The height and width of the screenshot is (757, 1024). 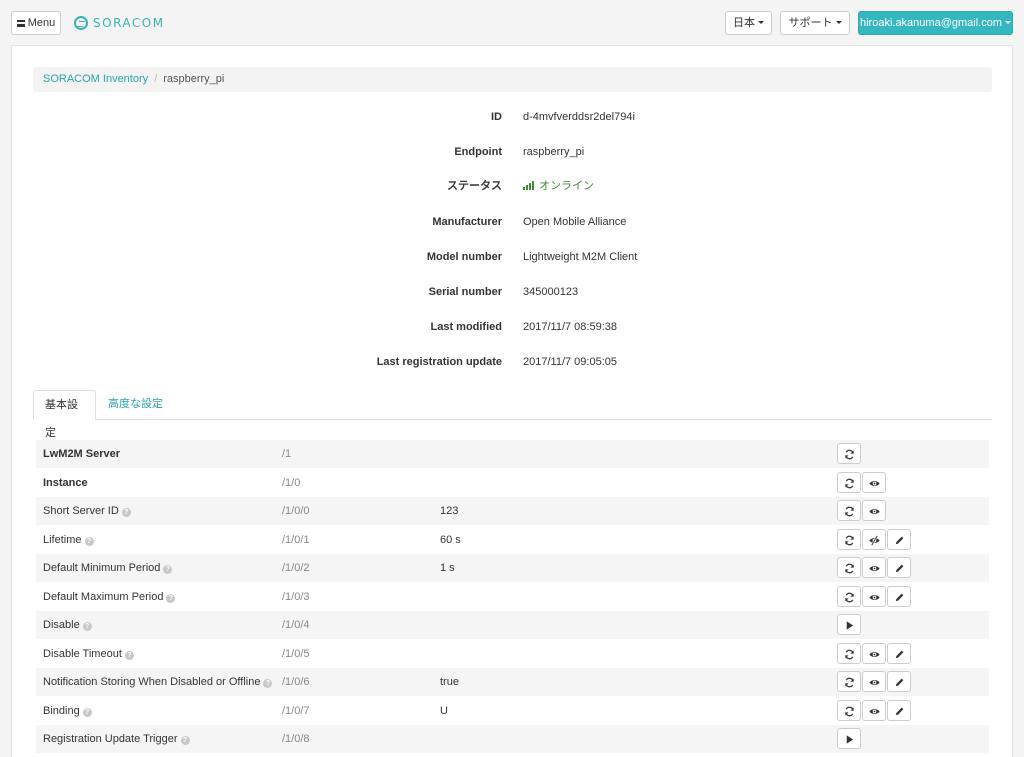 I want to click on table-row: Default Maximum Period? /1/0/3, so click(x=512, y=597).